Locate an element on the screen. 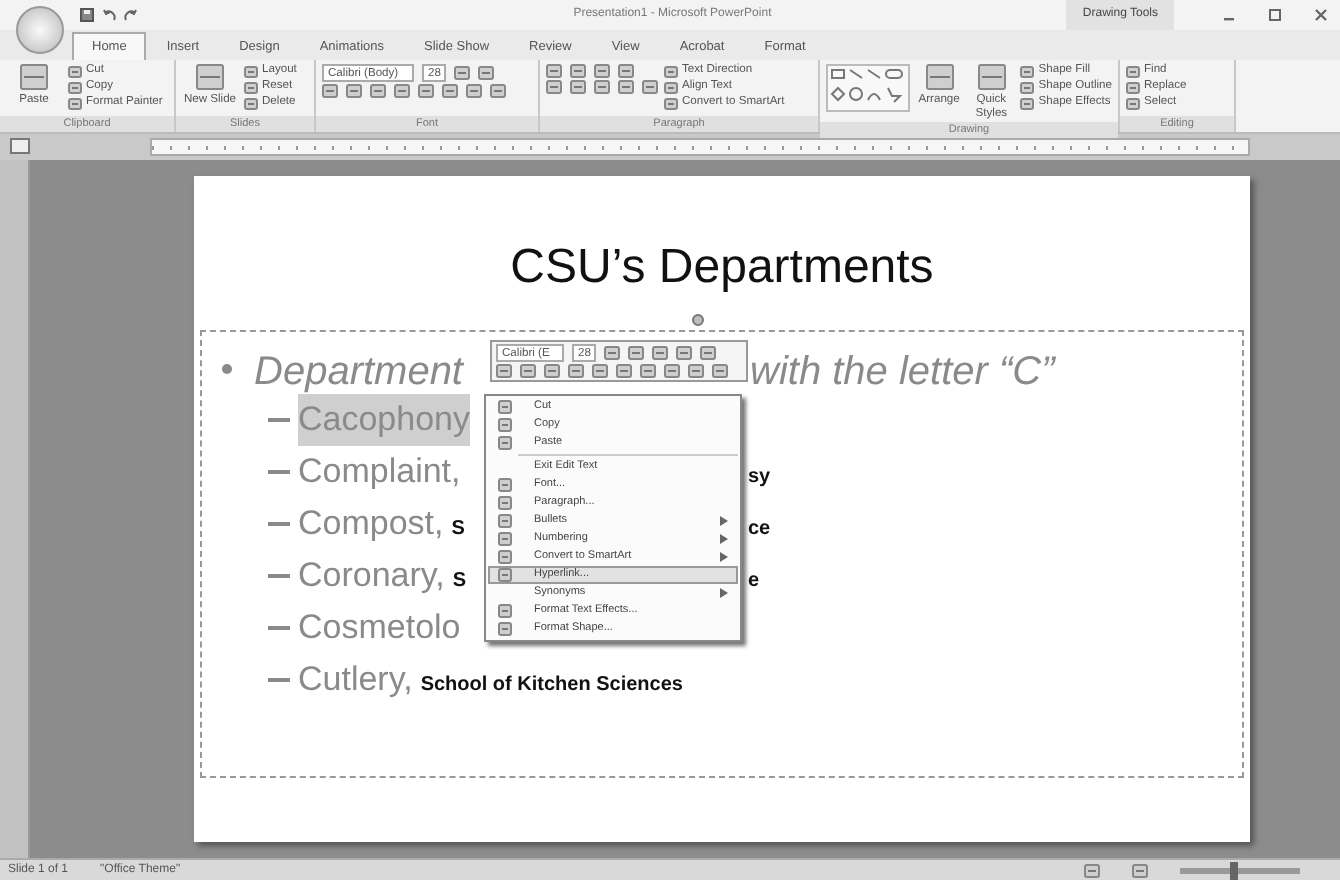 The height and width of the screenshot is (880, 1340). undo-icon is located at coordinates (109, 15).